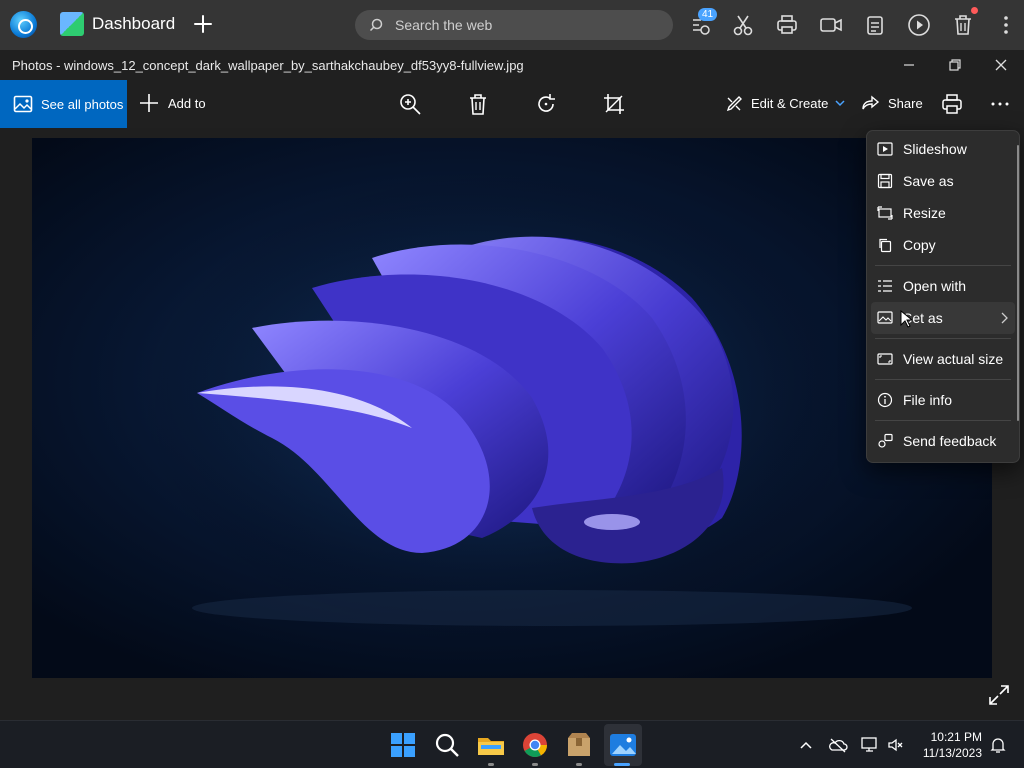 This screenshot has width=1024, height=768. I want to click on clipboard-icon, so click(875, 25).